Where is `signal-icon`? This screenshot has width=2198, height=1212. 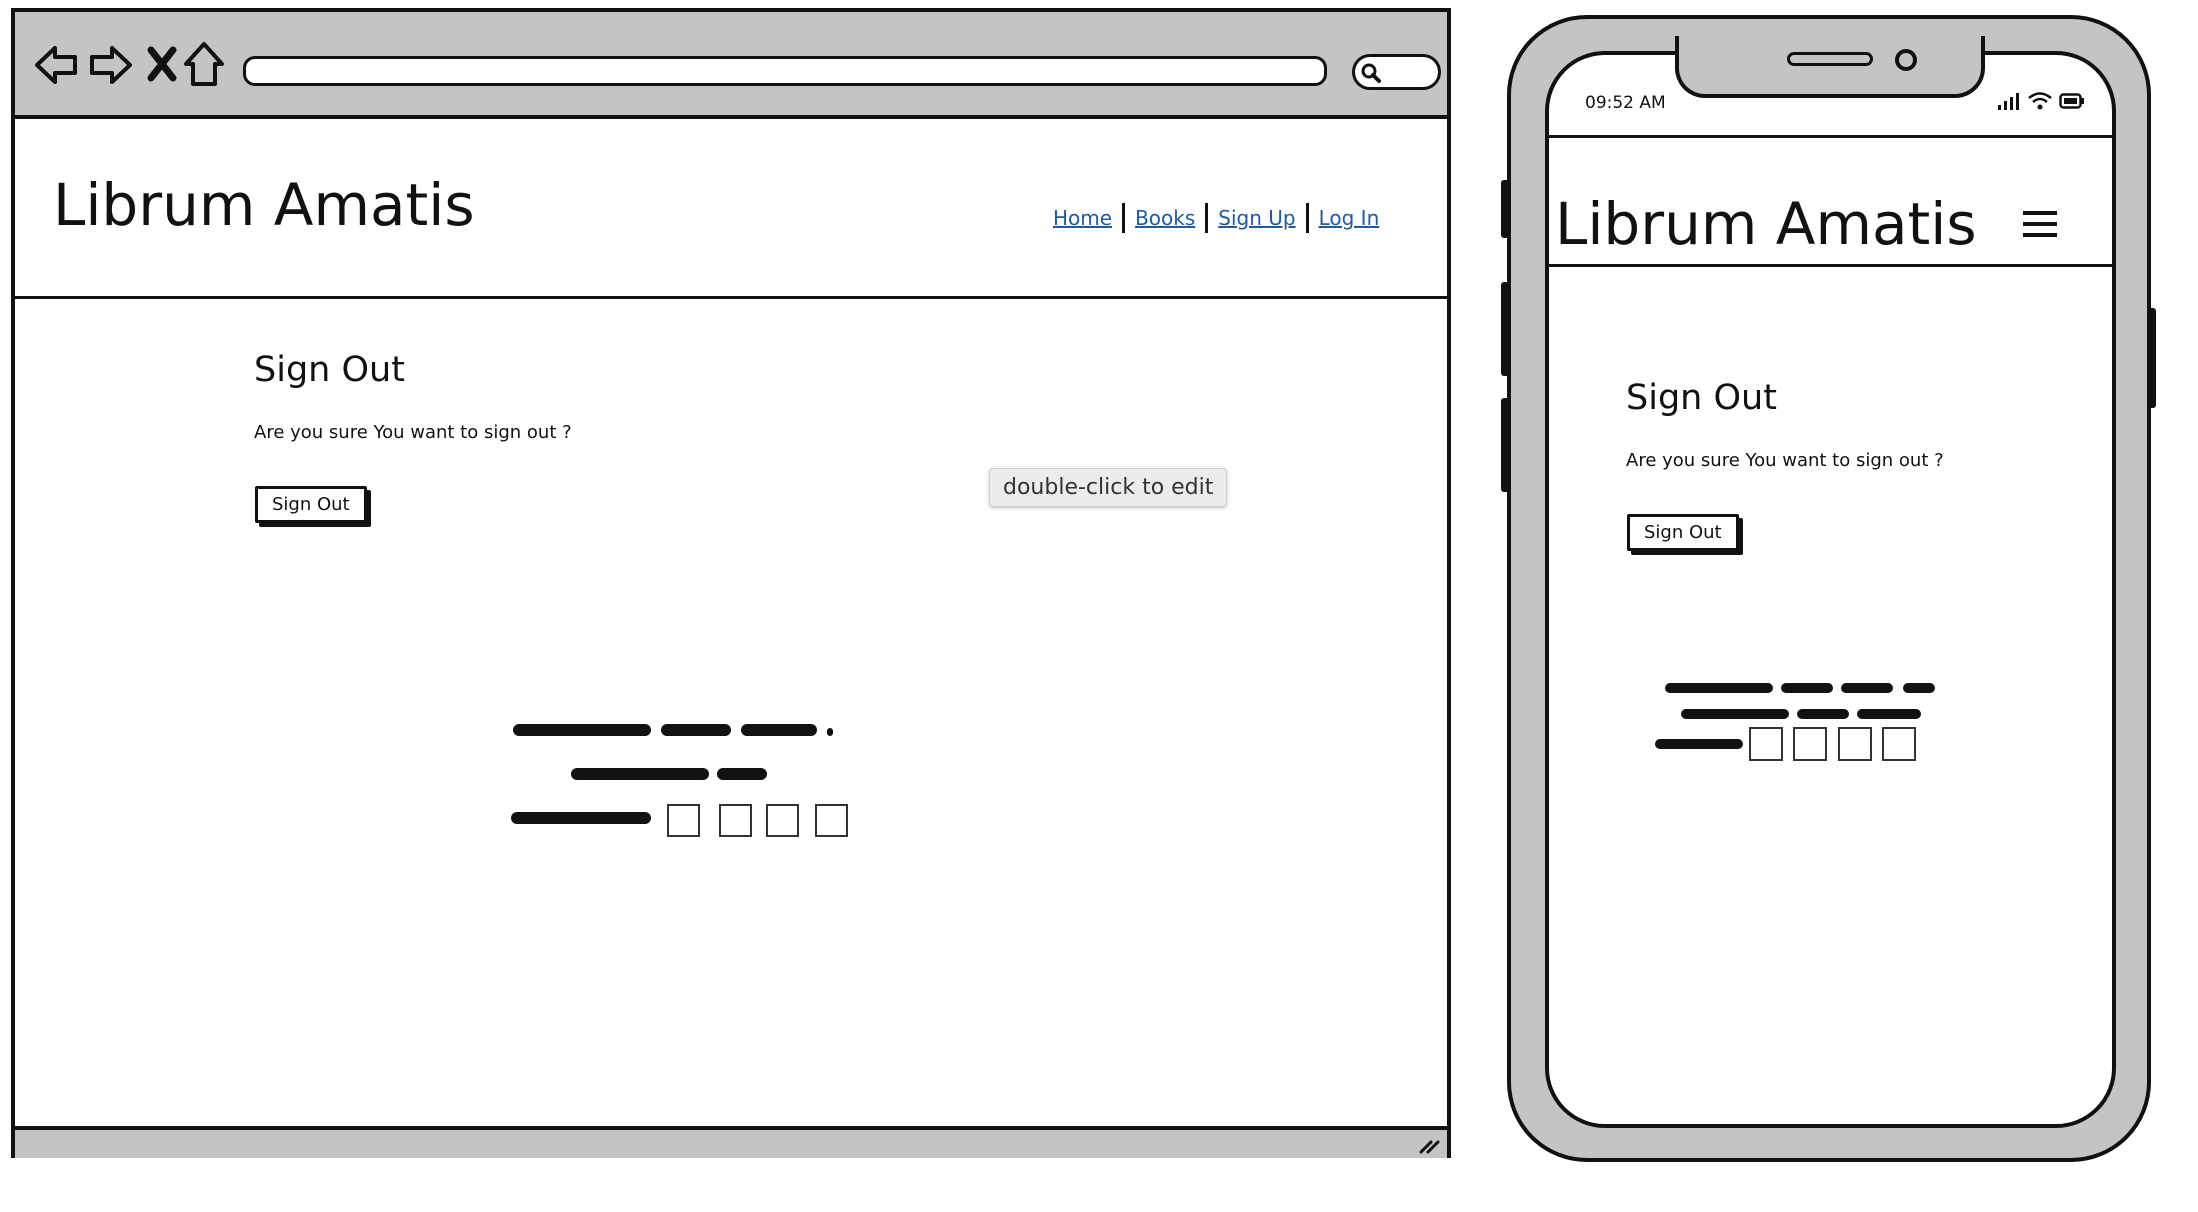 signal-icon is located at coordinates (2008, 101).